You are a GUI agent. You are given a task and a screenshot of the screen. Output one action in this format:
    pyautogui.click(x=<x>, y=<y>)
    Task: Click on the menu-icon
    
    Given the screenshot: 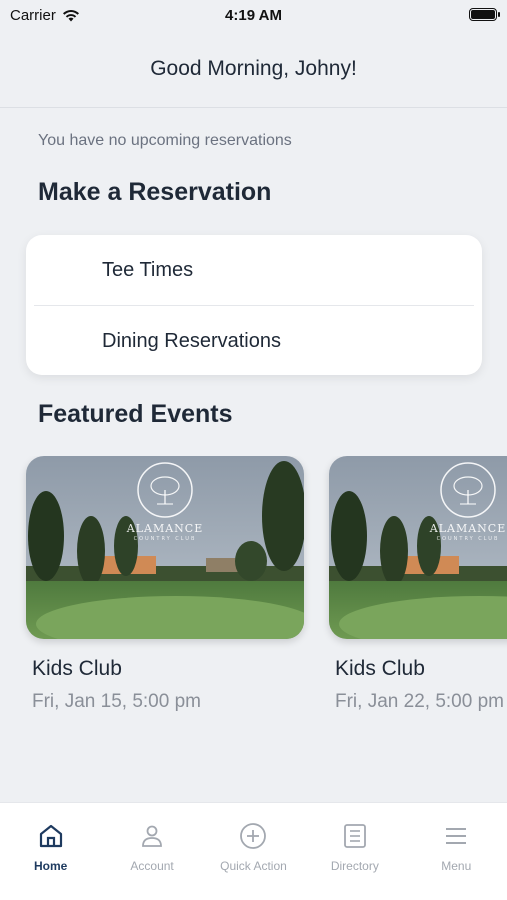 What is the action you would take?
    pyautogui.click(x=456, y=836)
    